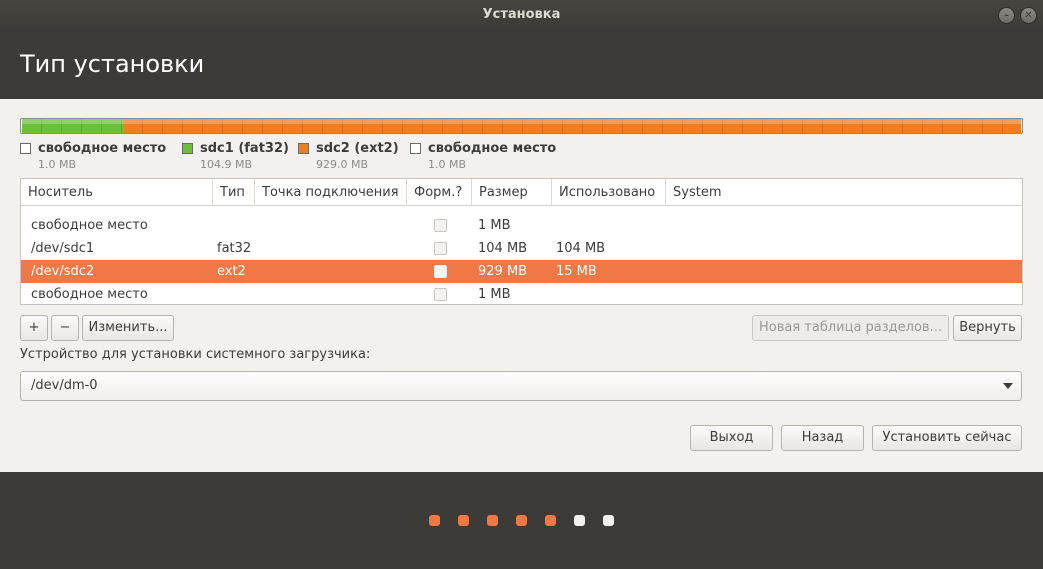  I want to click on install-now-button: Установить сейчас, so click(947, 438).